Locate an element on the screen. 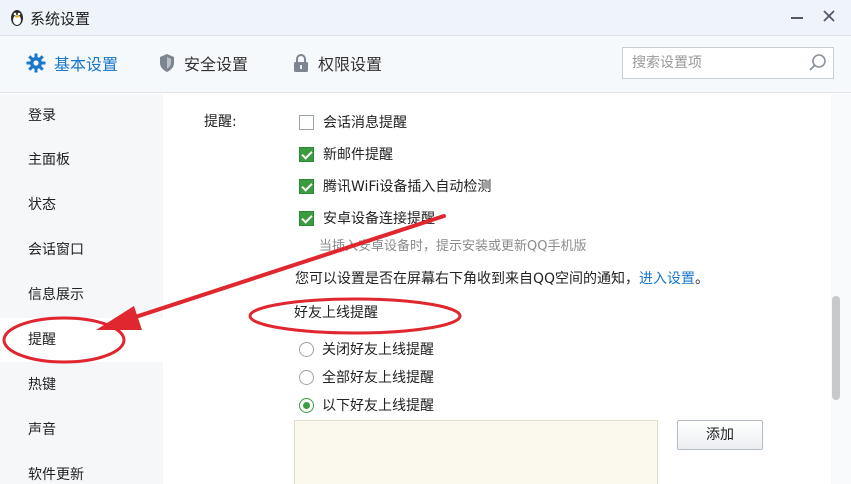  window-title: 系统设置 is located at coordinates (60, 19).